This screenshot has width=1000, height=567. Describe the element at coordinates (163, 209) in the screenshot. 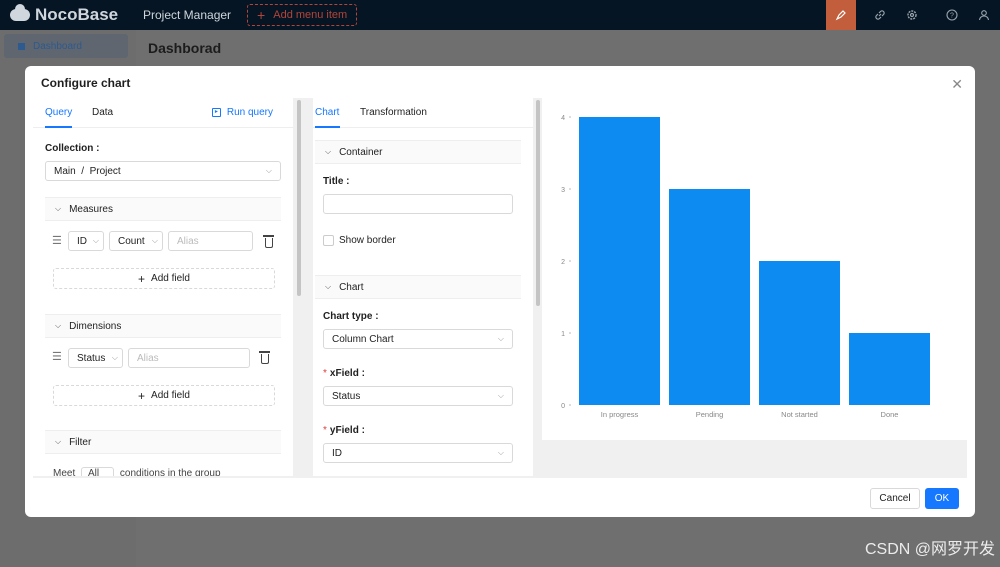

I see `measures-section-header: ⌵ Measures` at that location.